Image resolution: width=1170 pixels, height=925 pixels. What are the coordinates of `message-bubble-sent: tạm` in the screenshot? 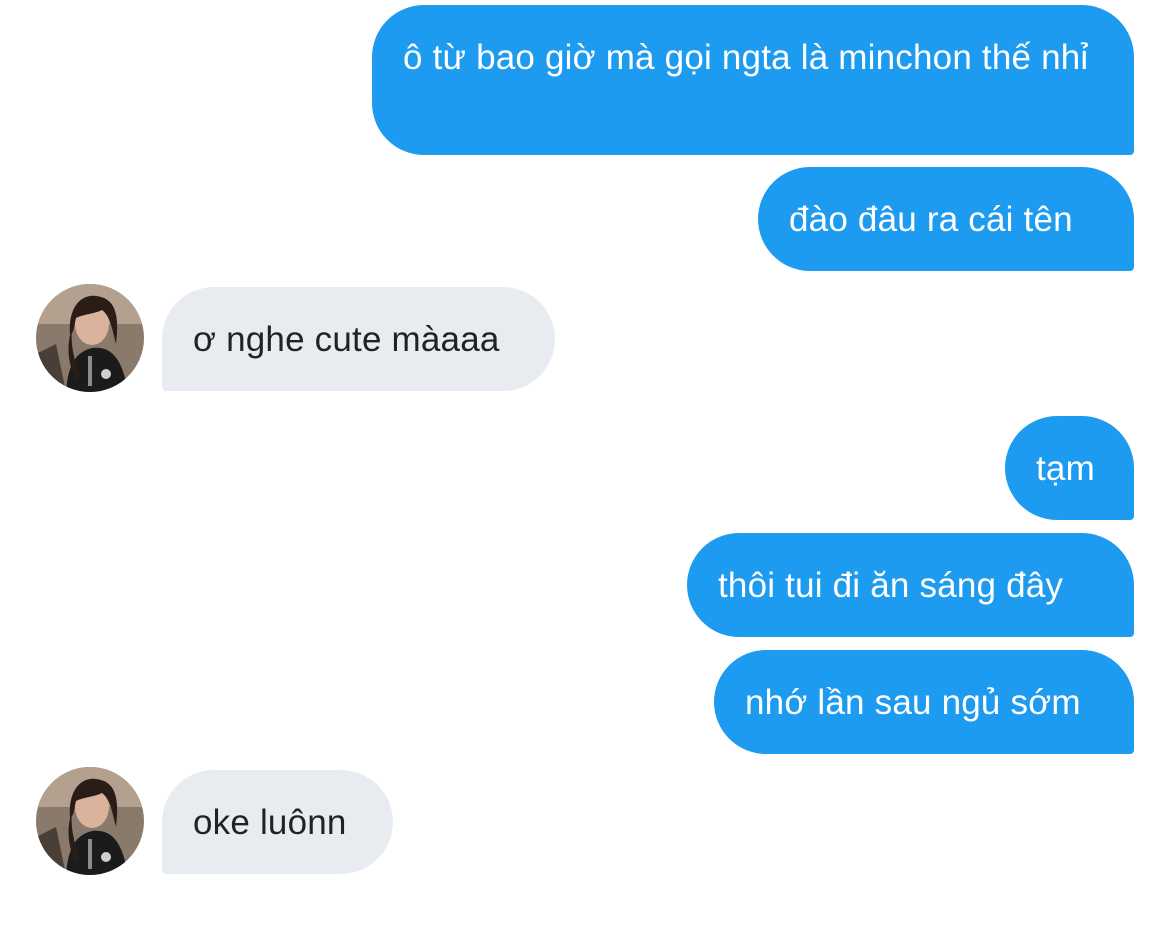 It's located at (1069, 468).